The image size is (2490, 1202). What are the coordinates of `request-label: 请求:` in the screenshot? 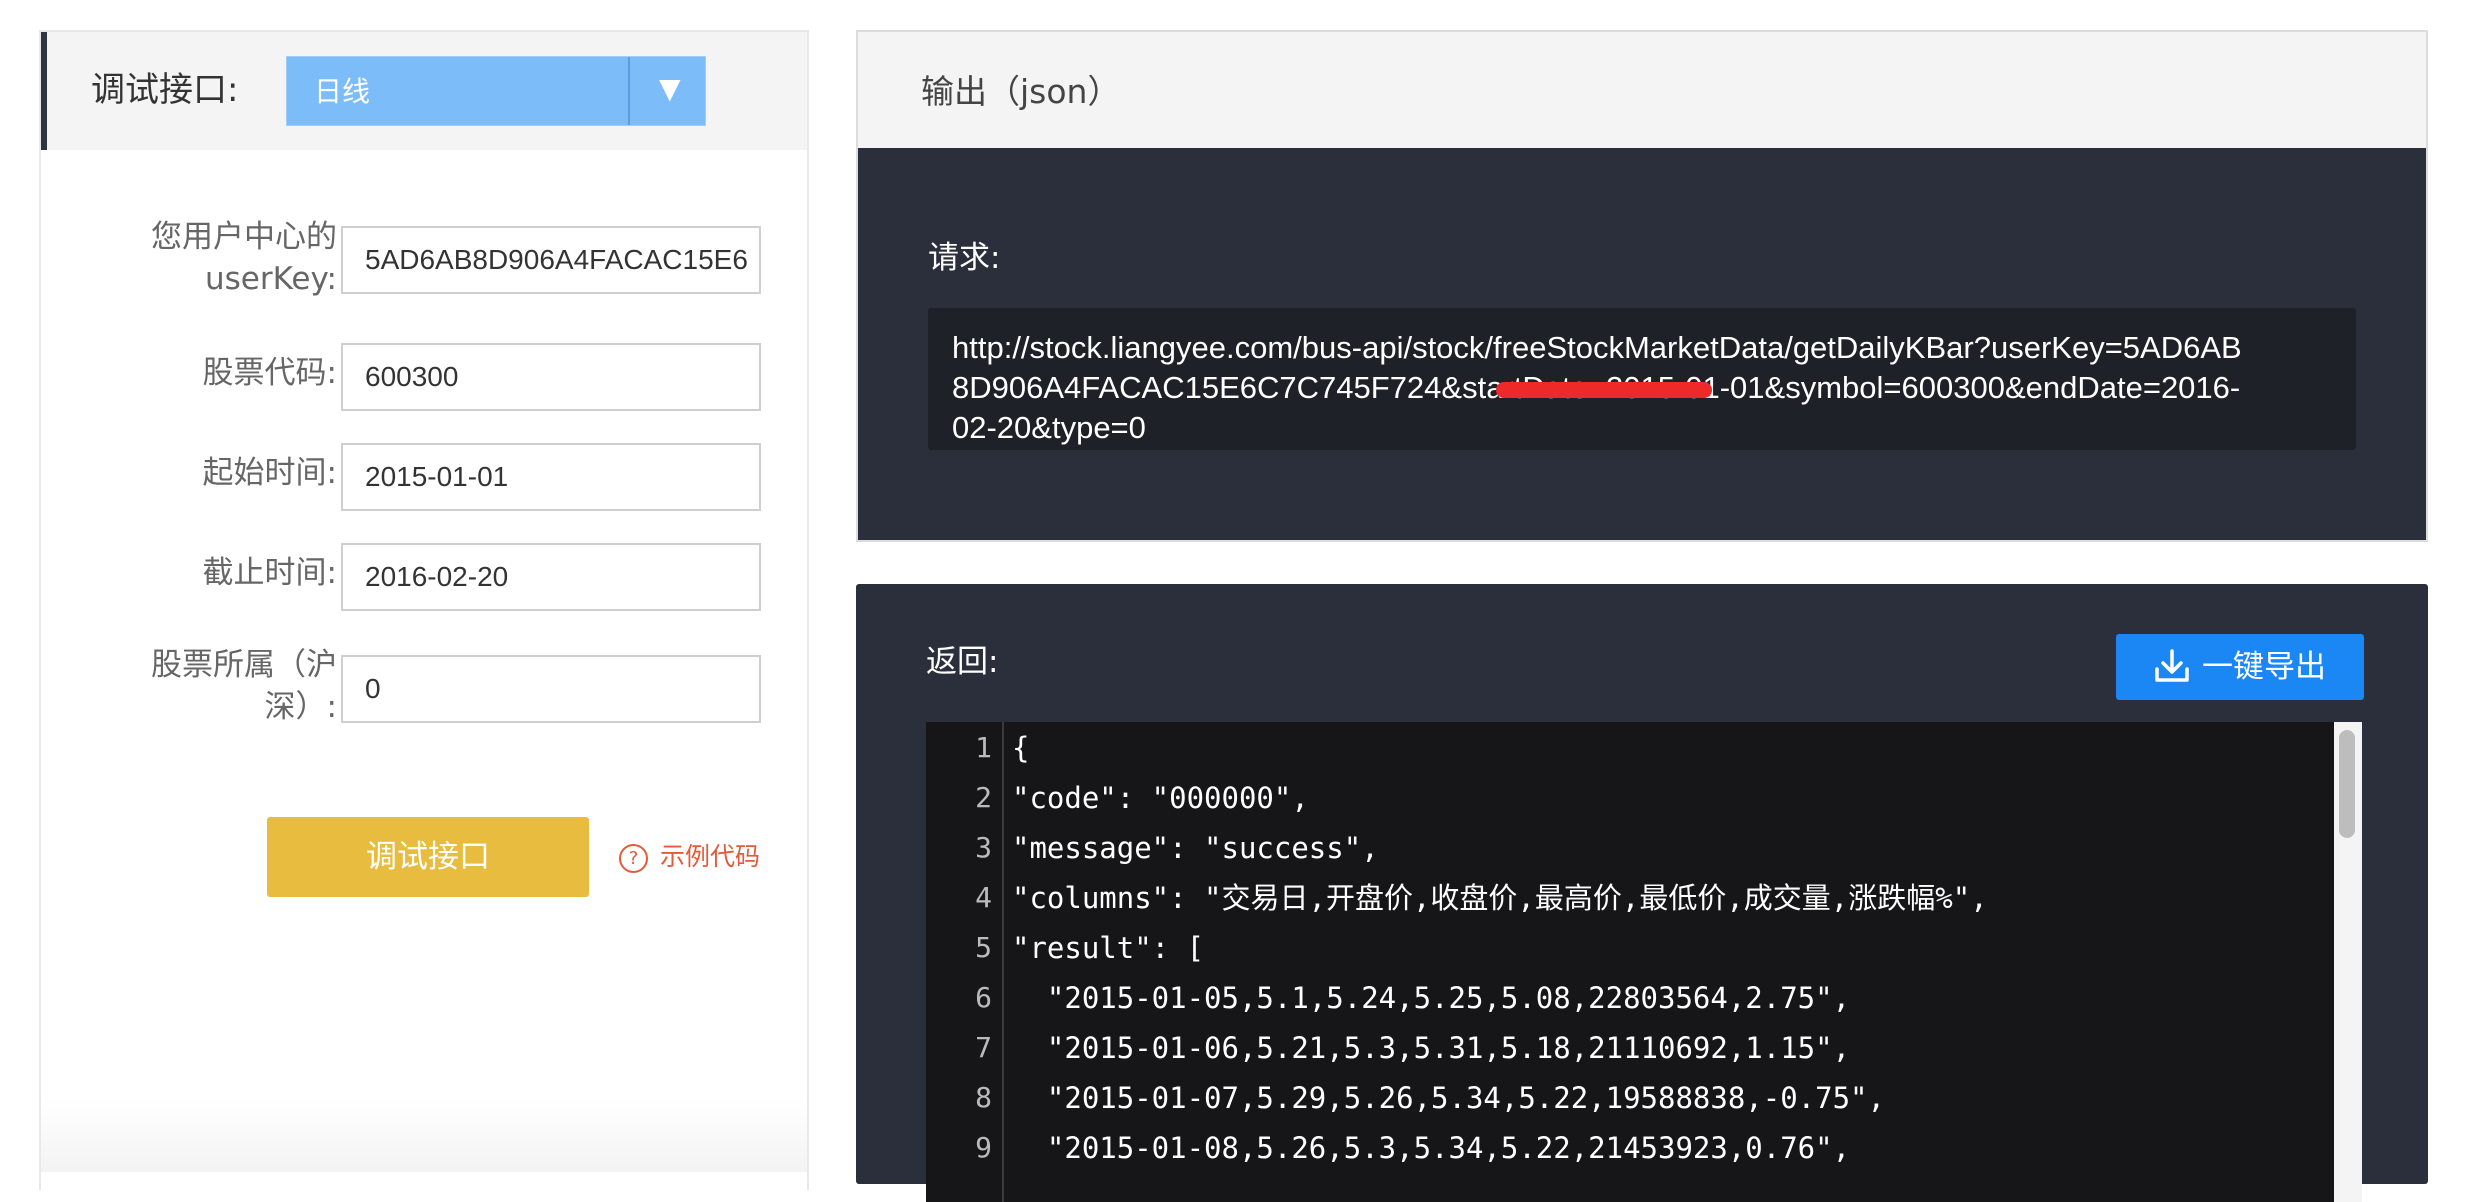 It's located at (964, 258).